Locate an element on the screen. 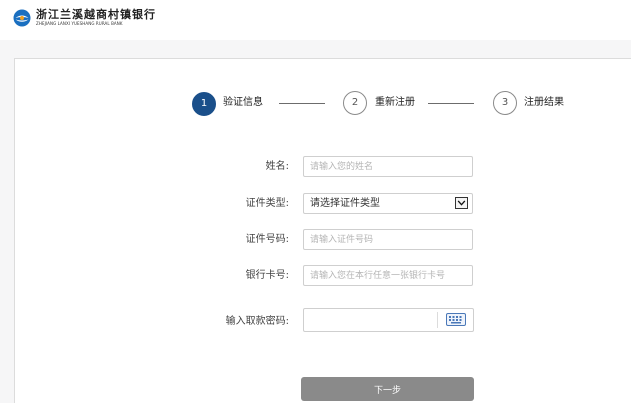 This screenshot has height=403, width=631. bank-name-cn: 浙江兰溪越商村镇银行 is located at coordinates (96, 14).